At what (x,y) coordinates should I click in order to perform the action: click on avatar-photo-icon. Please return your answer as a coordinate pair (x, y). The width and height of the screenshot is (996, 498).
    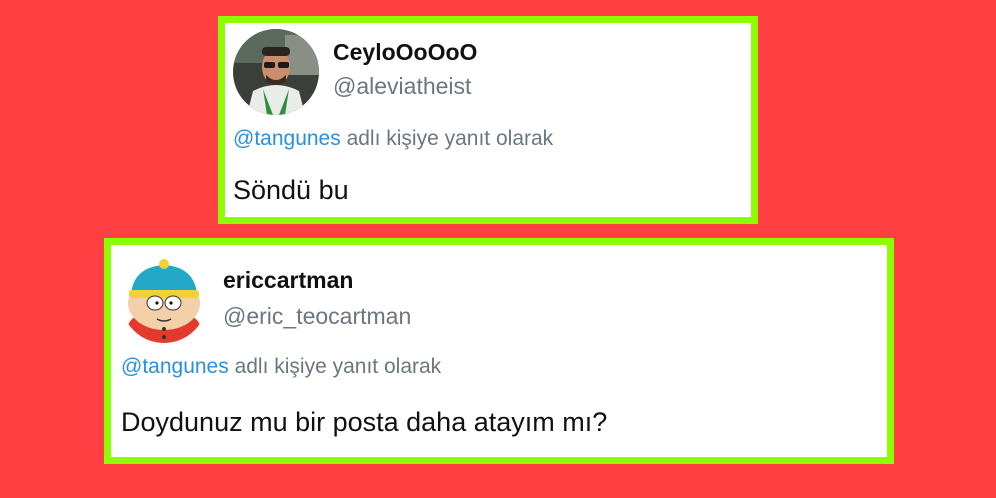
    Looking at the image, I should click on (276, 72).